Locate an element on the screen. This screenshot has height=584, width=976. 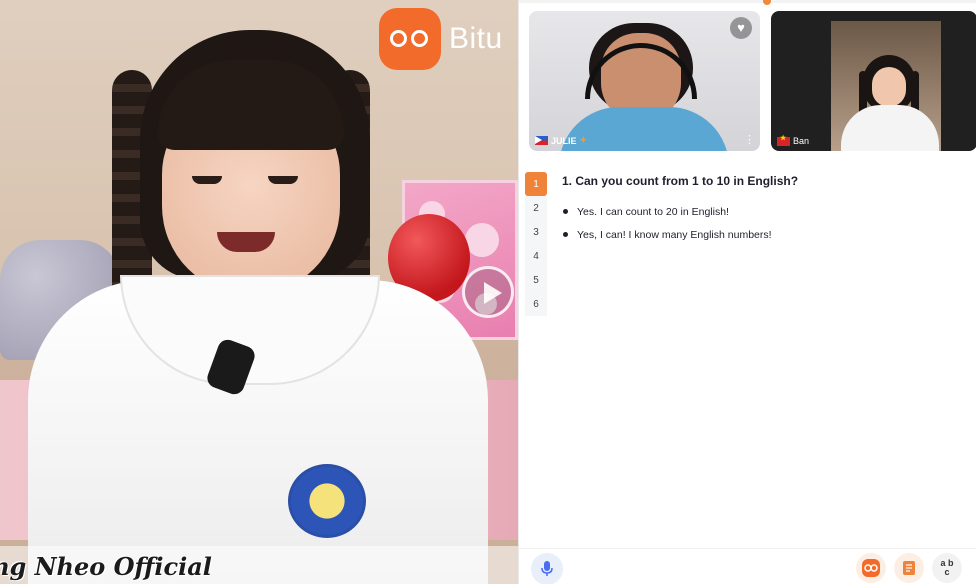
student-name-tag: Ban is located at coordinates (793, 140).